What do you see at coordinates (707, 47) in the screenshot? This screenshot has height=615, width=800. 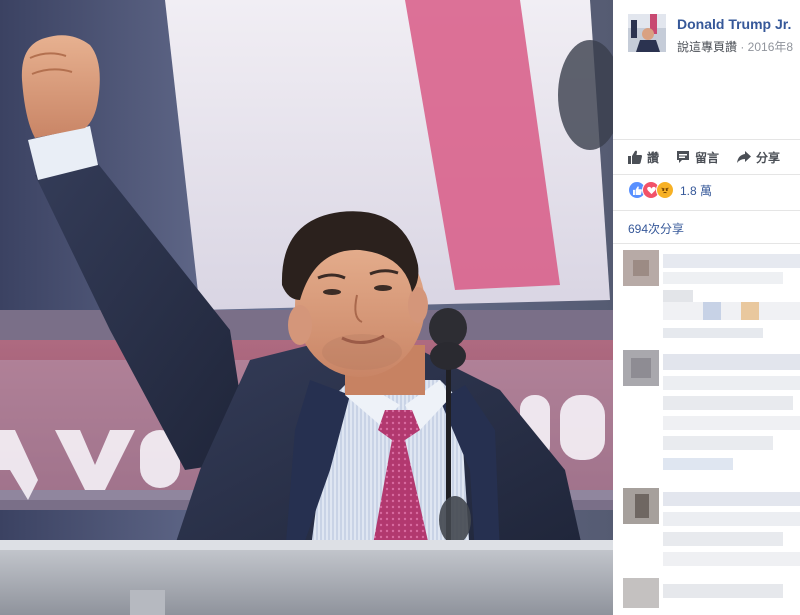 I see `page-like-text: 說這專頁讚` at bounding box center [707, 47].